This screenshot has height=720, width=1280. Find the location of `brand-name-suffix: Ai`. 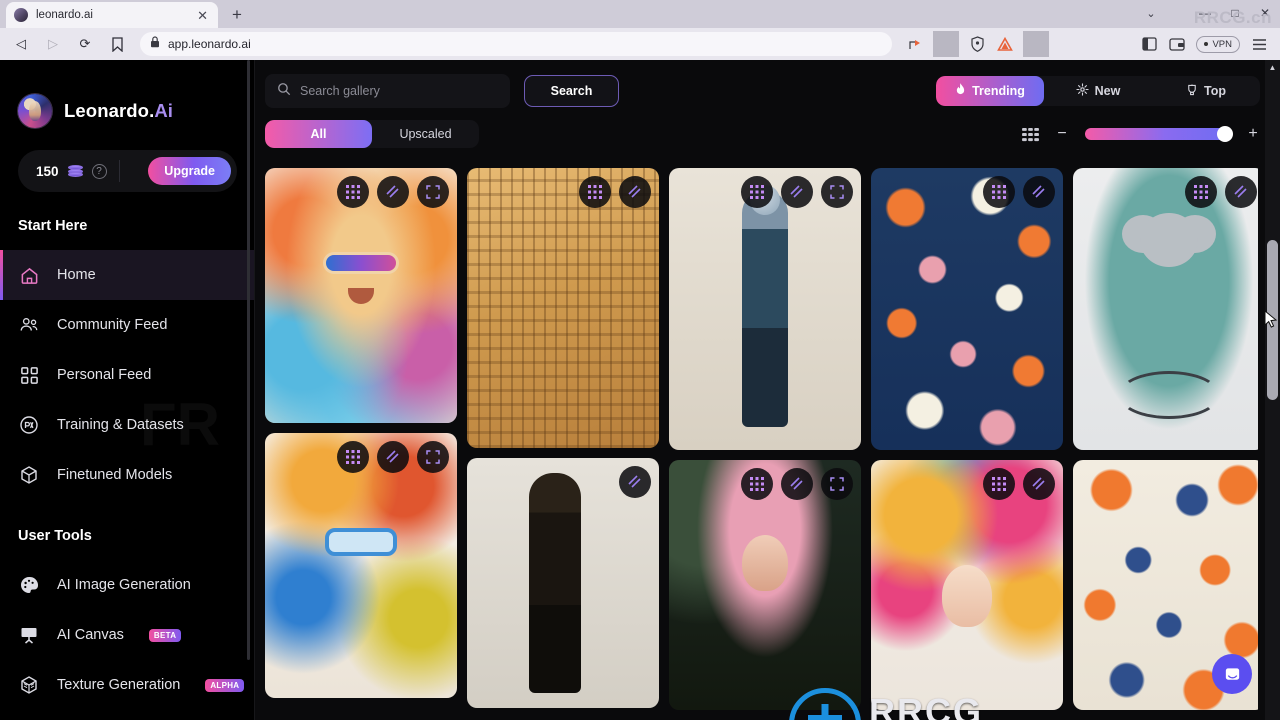

brand-name-suffix: Ai is located at coordinates (164, 110).